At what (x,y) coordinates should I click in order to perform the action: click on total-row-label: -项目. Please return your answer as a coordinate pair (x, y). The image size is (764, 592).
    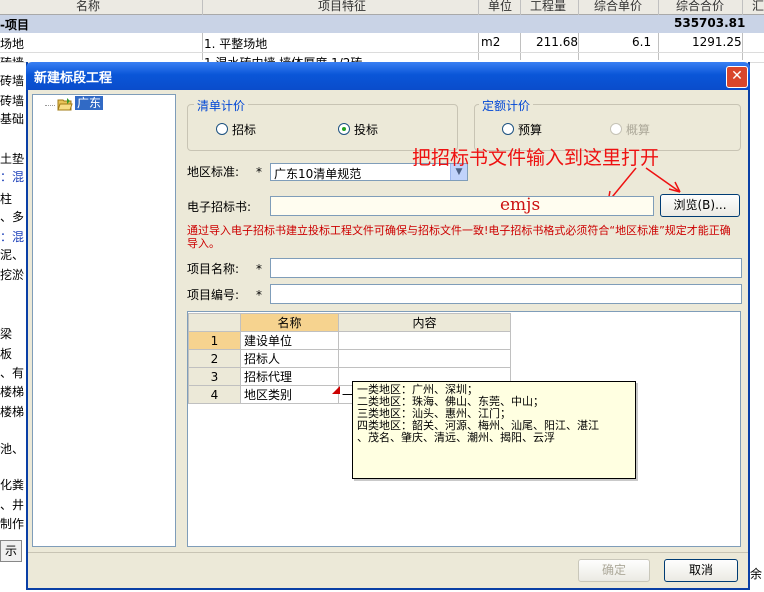
    Looking at the image, I should click on (14, 25).